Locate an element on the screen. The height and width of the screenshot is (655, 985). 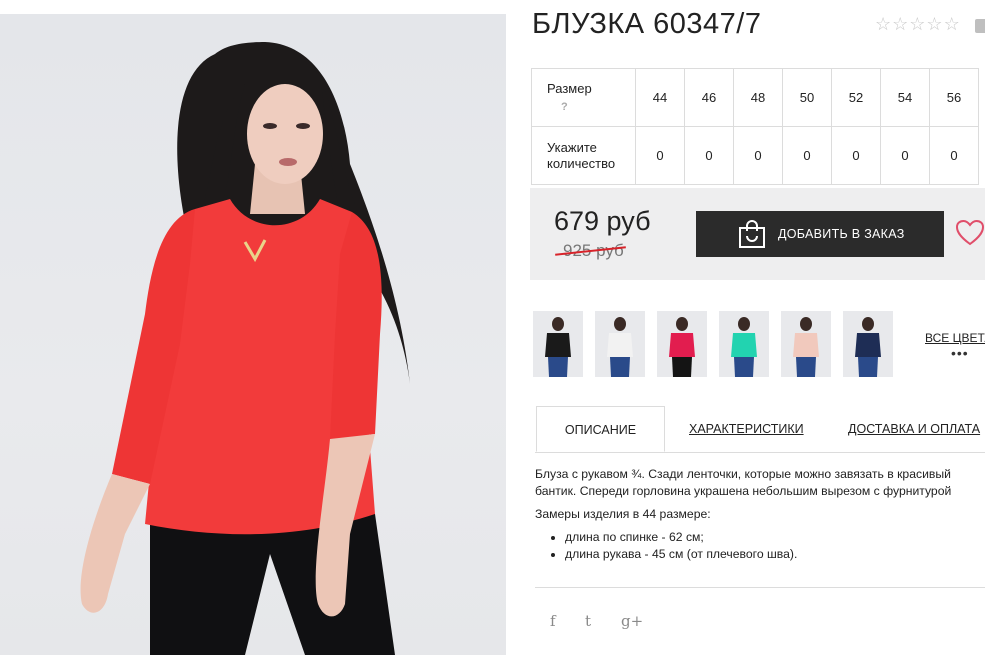
product-title: БЛУЗКА 60347/7 is located at coordinates (647, 24).